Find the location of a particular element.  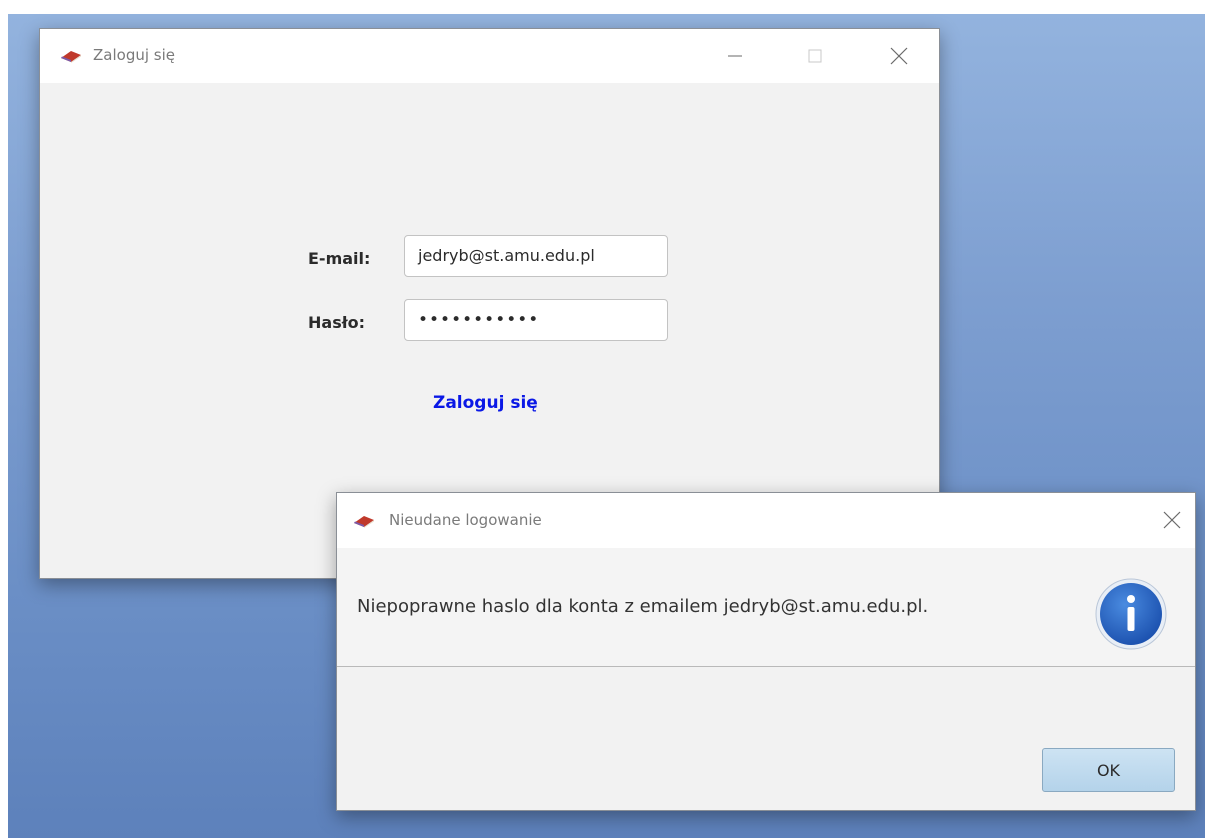

minimize-button is located at coordinates (735, 56).